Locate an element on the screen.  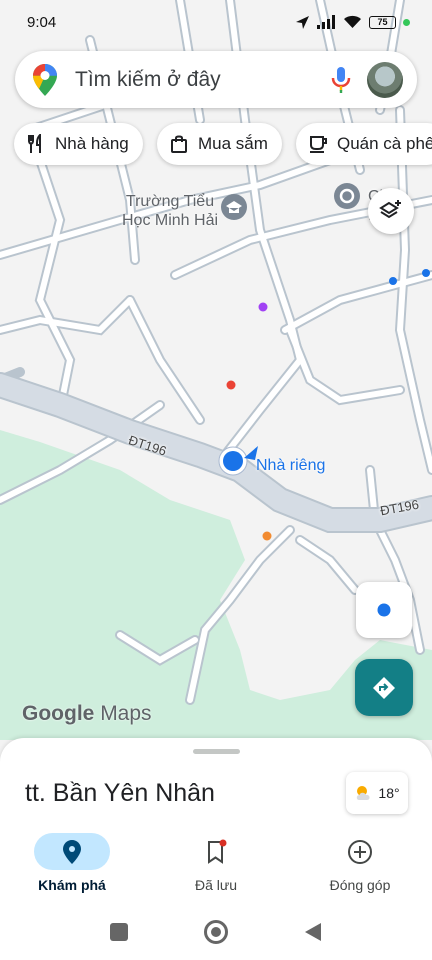
explore-pin-icon is located at coordinates (72, 851).